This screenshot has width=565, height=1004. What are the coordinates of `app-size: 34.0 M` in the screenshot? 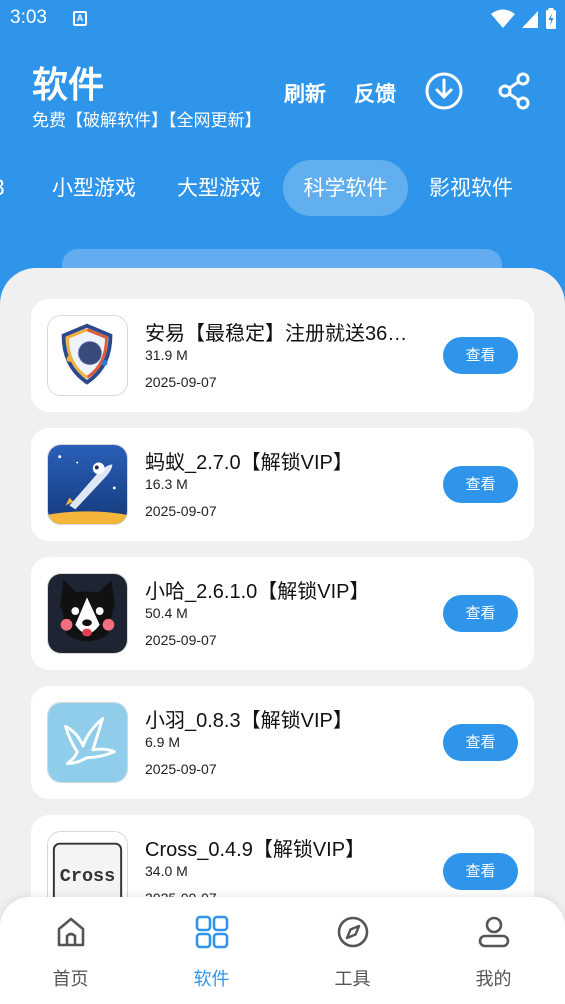 It's located at (166, 871).